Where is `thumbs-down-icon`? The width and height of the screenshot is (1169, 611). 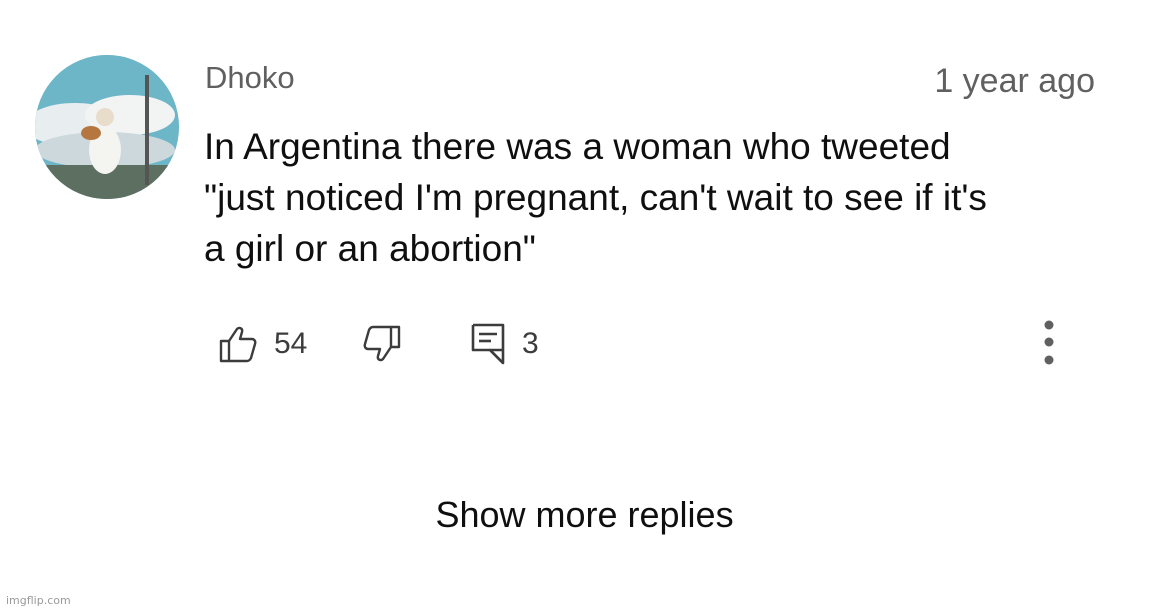 thumbs-down-icon is located at coordinates (382, 343).